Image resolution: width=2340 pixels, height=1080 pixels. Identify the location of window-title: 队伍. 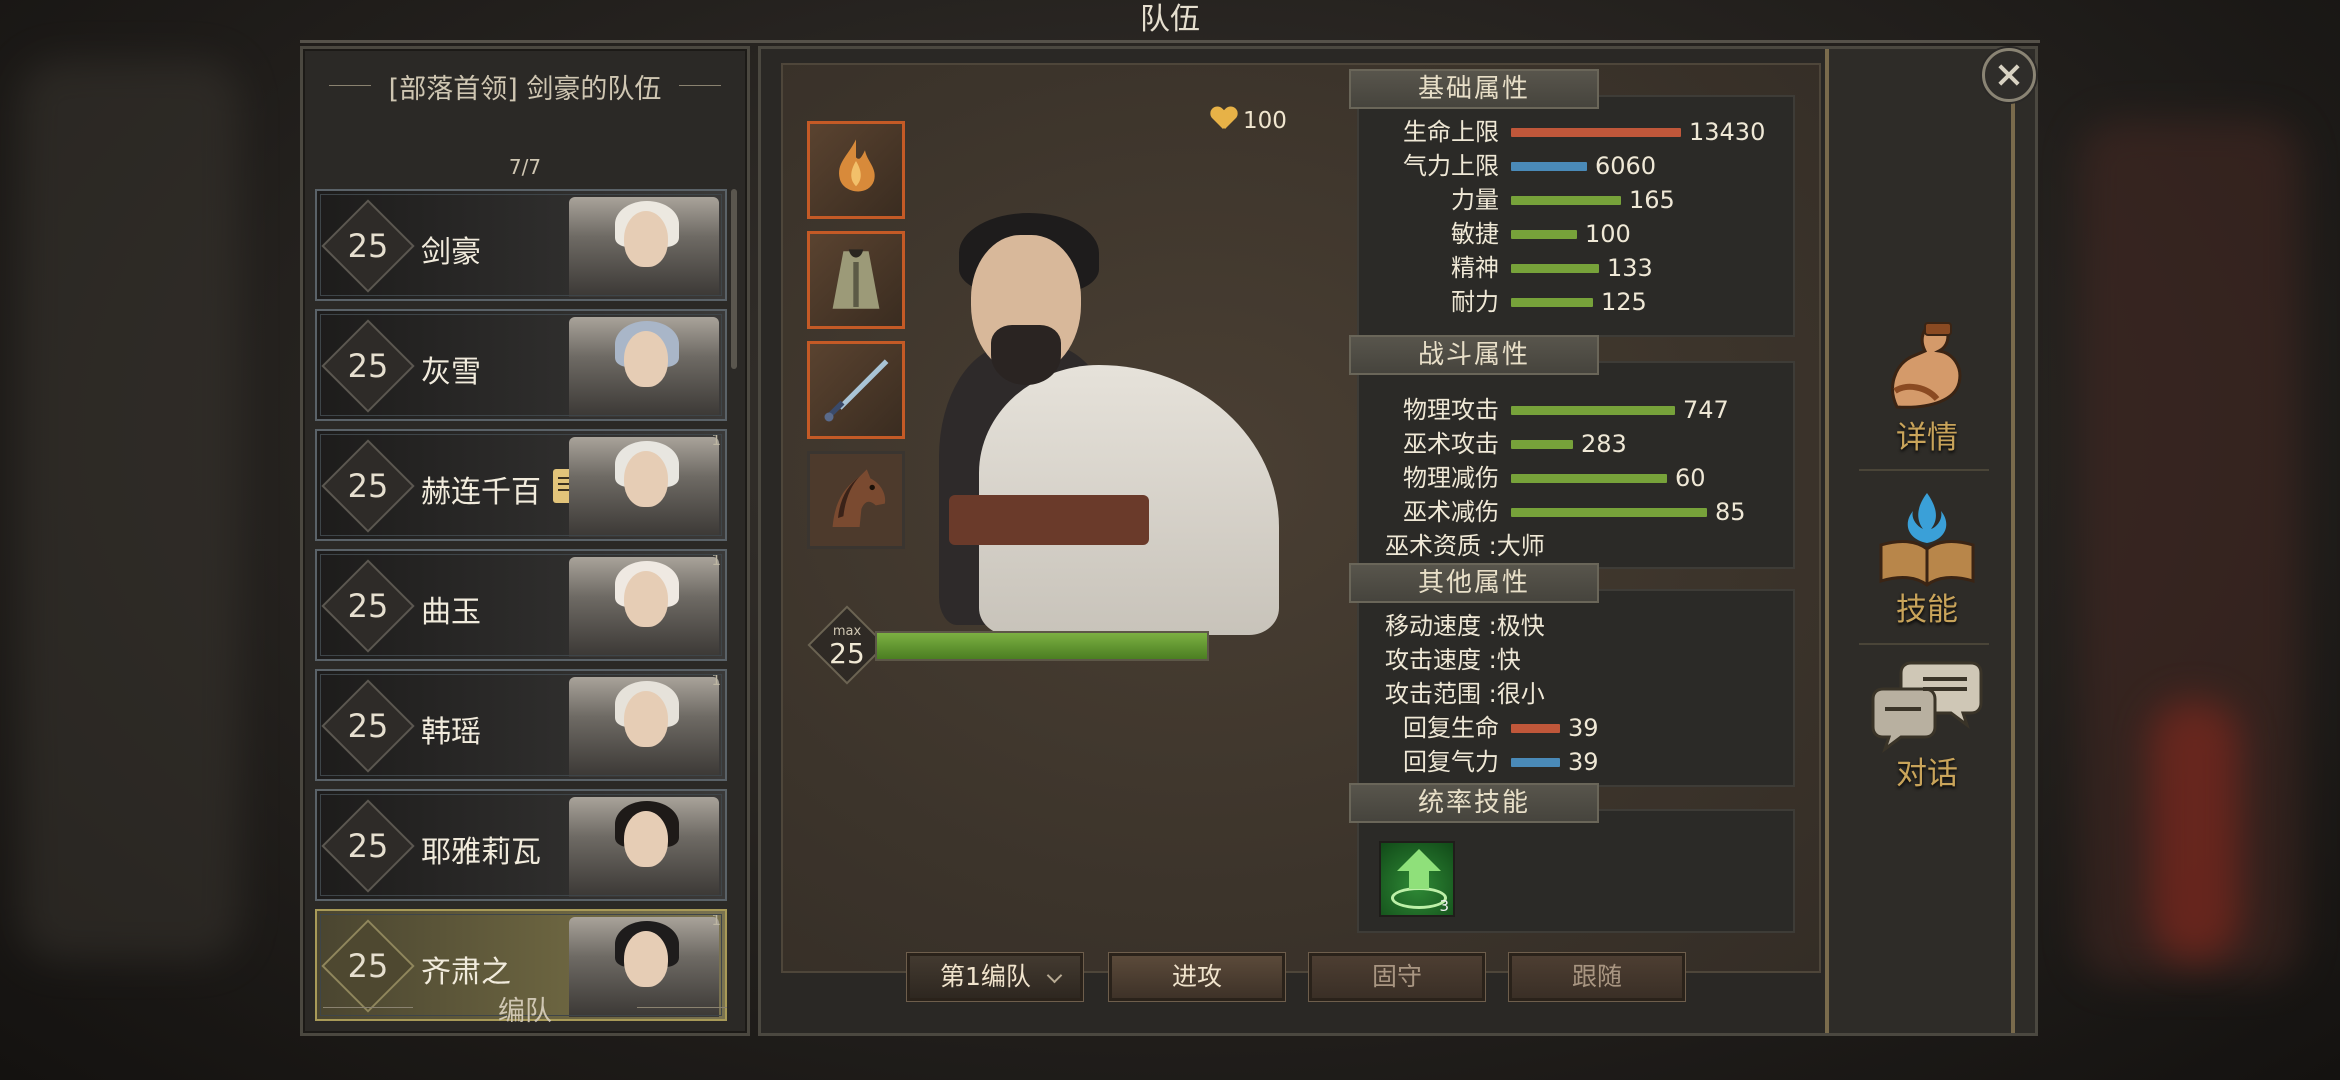
(1170, 19).